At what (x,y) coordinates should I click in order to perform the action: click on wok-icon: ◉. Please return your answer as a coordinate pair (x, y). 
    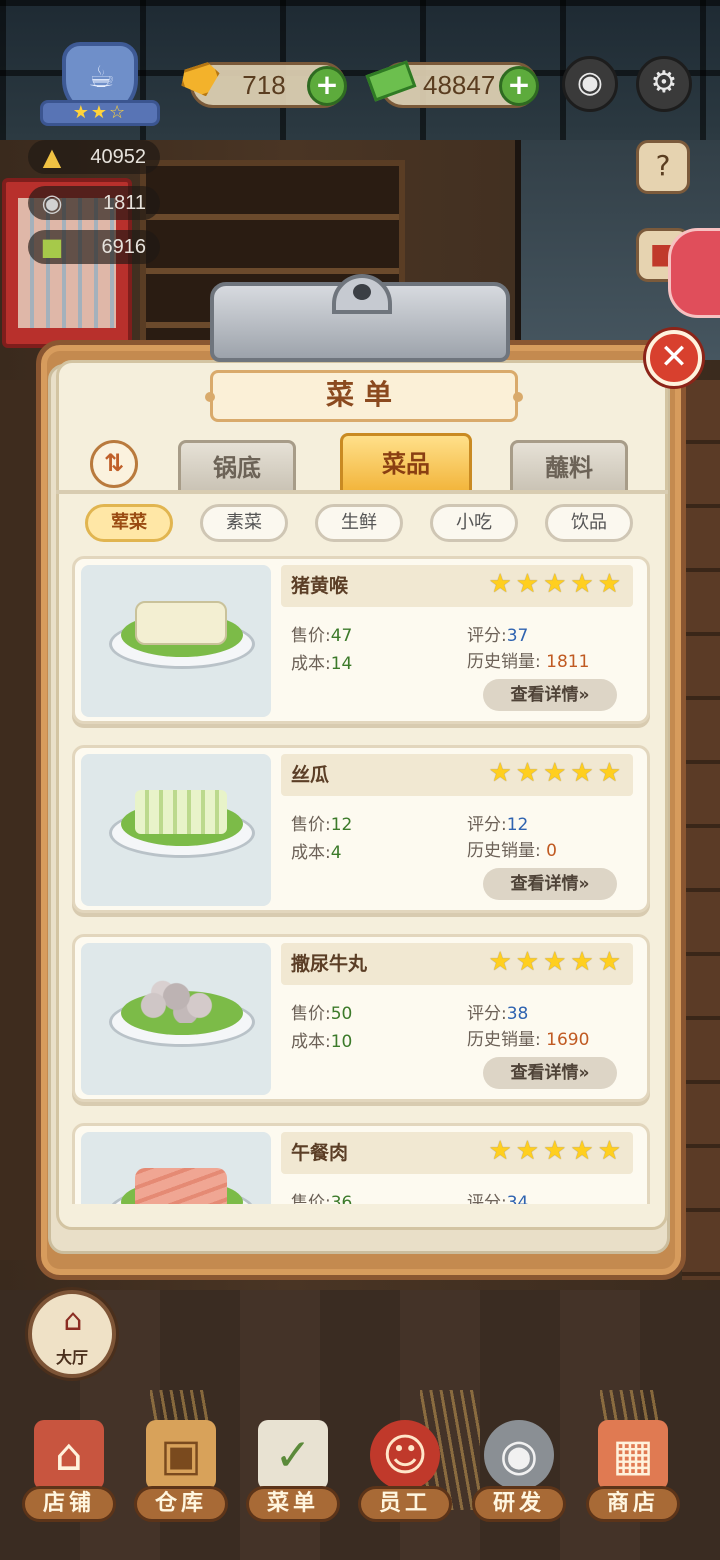
    Looking at the image, I should click on (519, 1455).